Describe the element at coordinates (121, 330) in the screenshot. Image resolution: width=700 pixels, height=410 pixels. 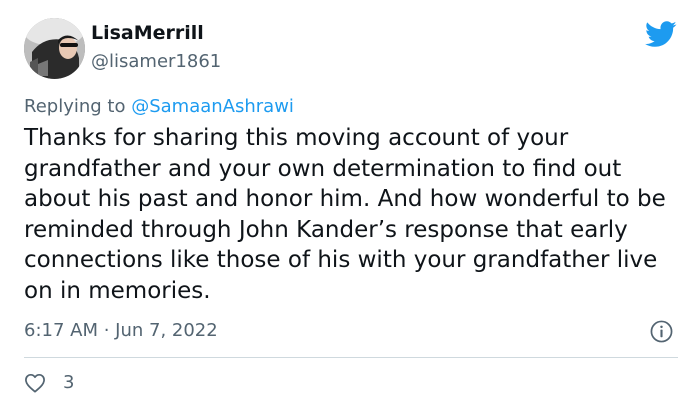
I see `tweet-timestamp: 6:17 AM · Jun 7, 2022` at that location.